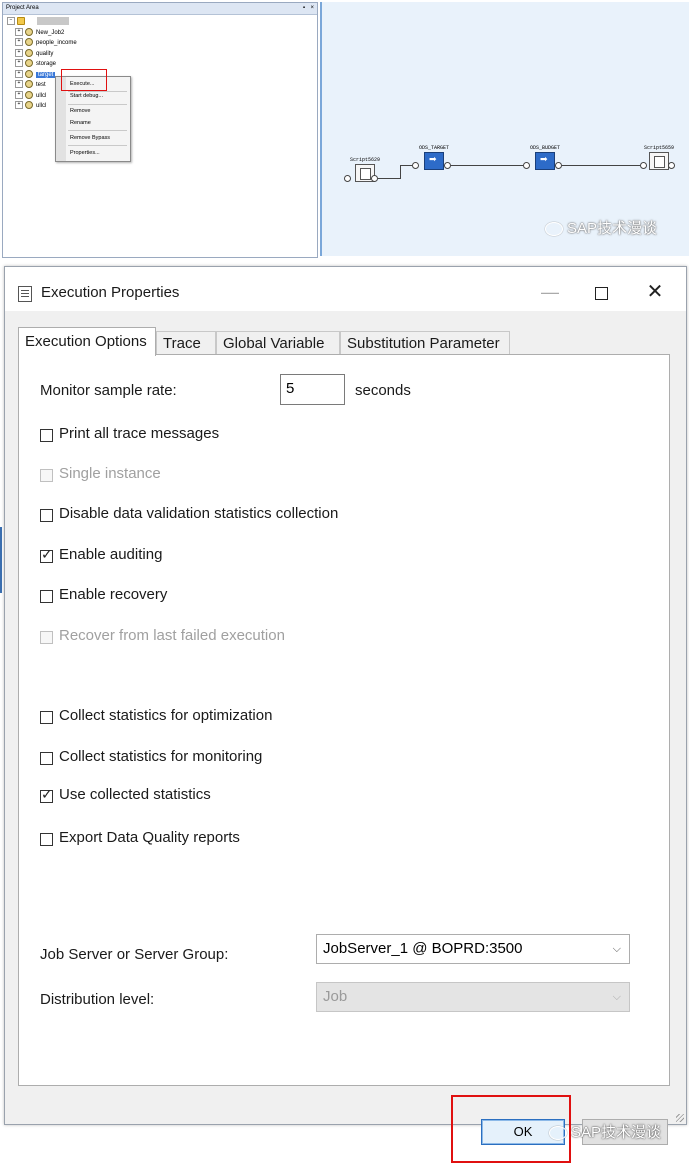 This screenshot has height=1163, width=689. What do you see at coordinates (383, 390) in the screenshot?
I see `seconds-label: seconds` at bounding box center [383, 390].